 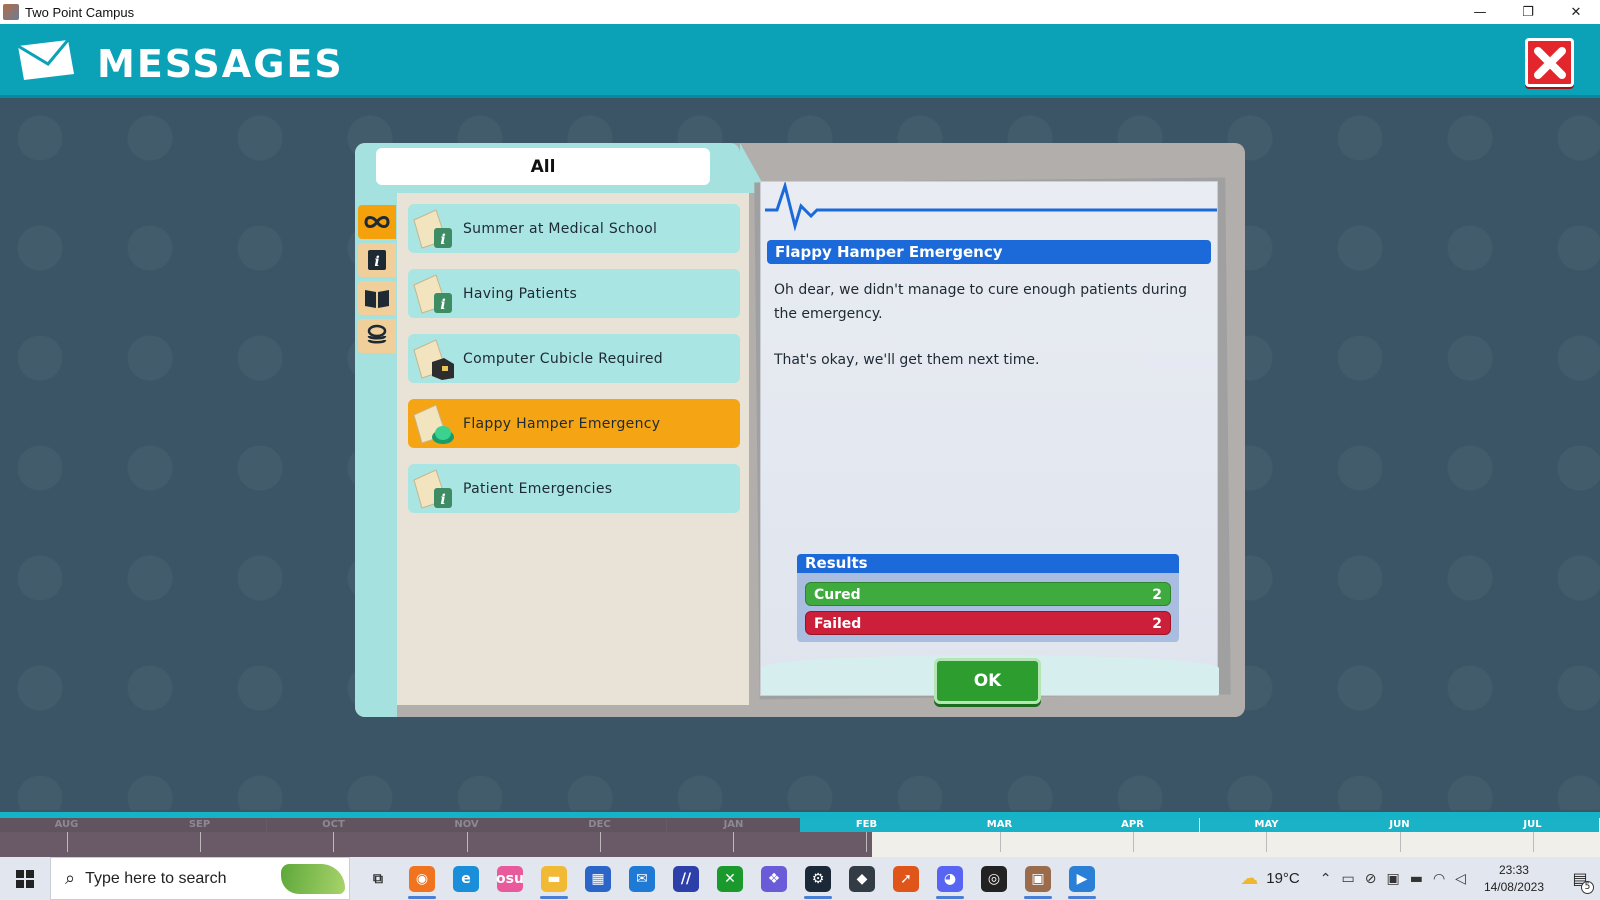 I want to click on cured-label: Cured, so click(x=837, y=595).